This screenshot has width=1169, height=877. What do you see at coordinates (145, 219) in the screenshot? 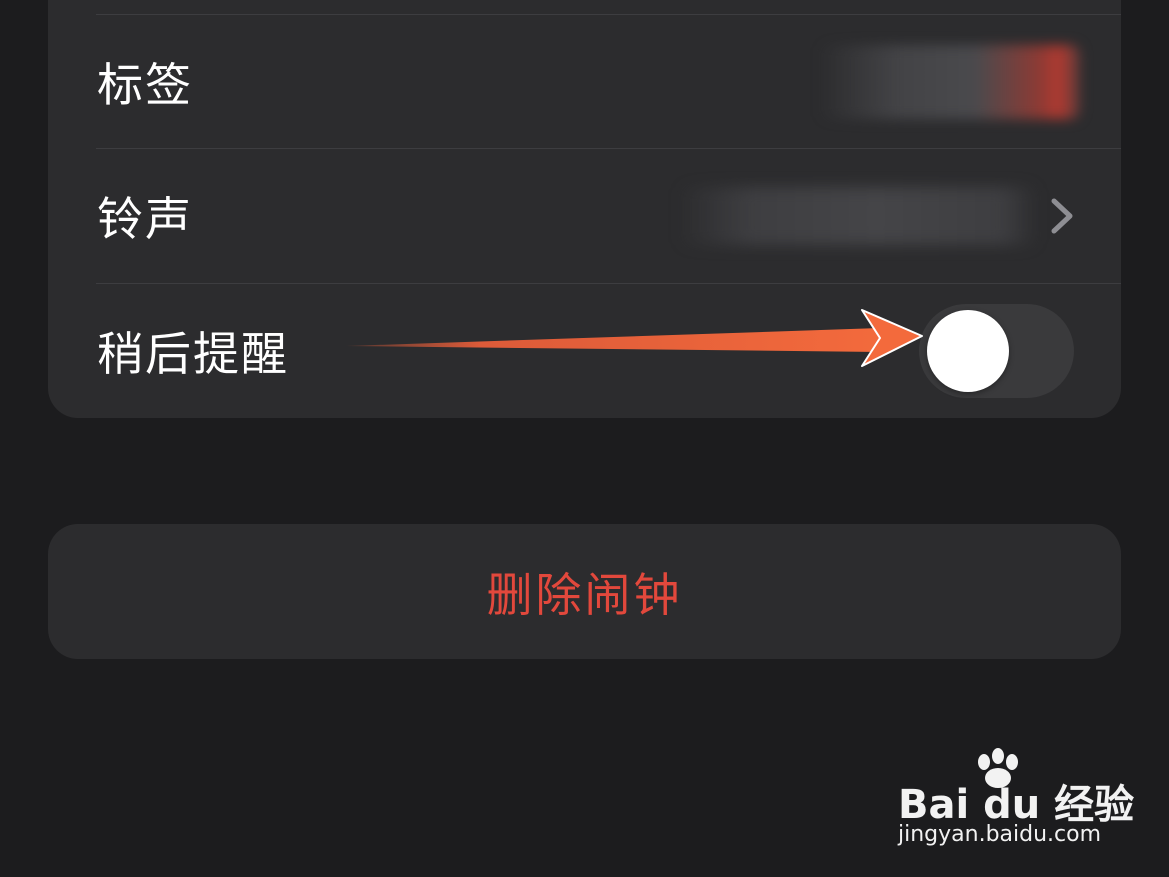
I see `ringtone-row-title: 铃声` at bounding box center [145, 219].